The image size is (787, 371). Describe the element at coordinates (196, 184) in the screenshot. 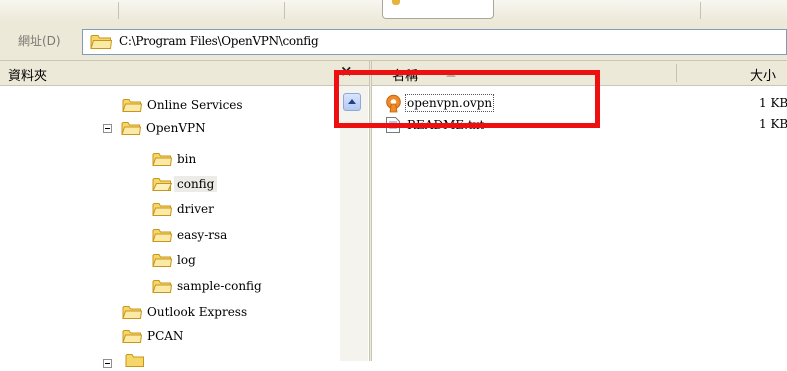

I see `tree-item-label: config` at that location.